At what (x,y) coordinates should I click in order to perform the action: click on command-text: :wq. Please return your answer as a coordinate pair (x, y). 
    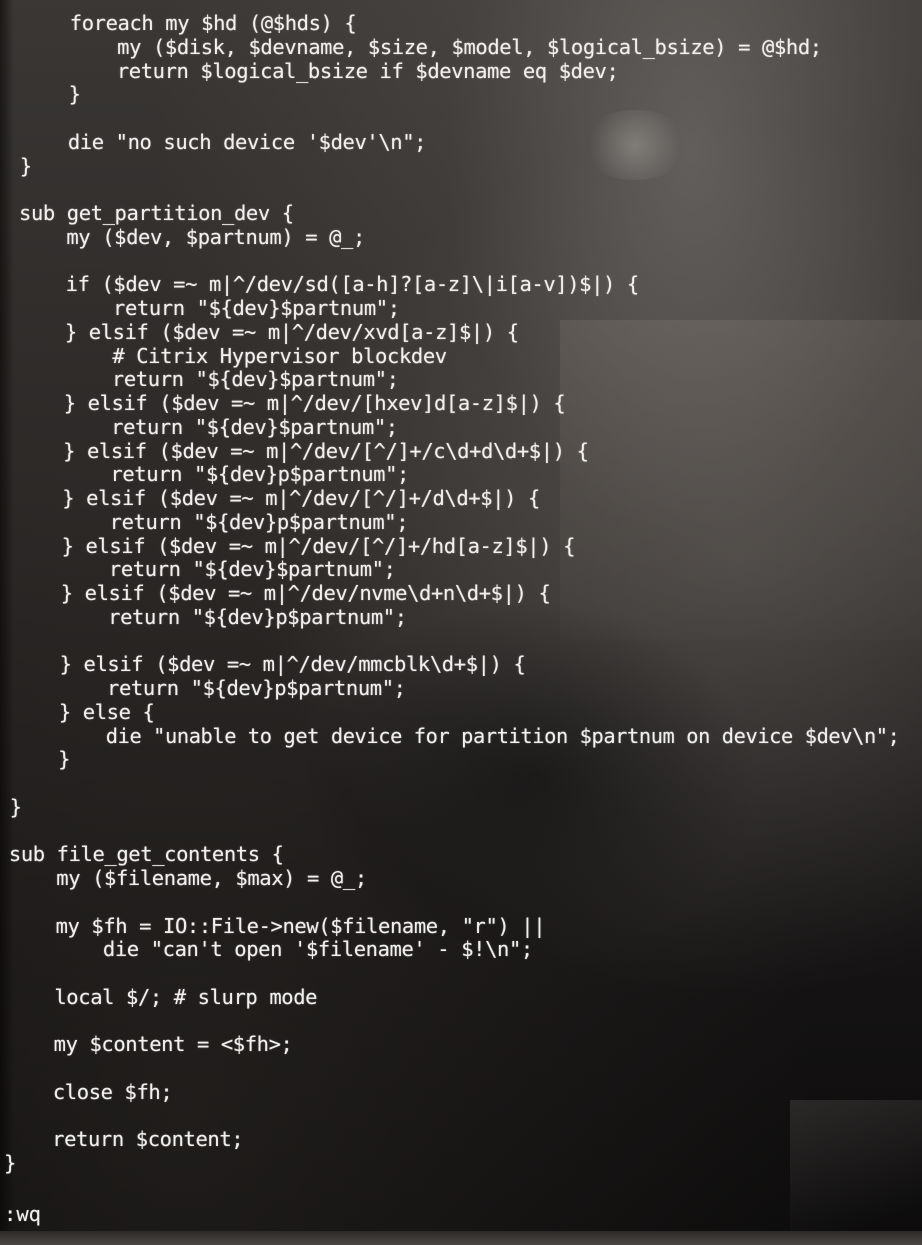
    Looking at the image, I should click on (23, 1214).